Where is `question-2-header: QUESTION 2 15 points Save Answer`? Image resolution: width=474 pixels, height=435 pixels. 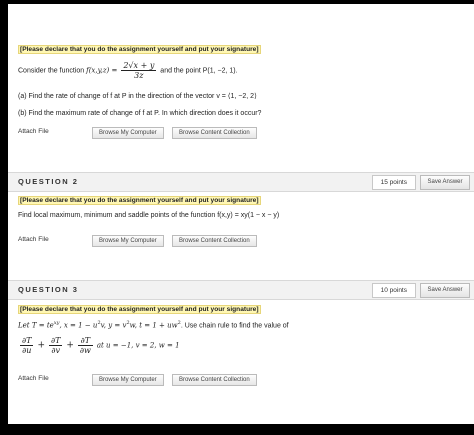 question-2-header: QUESTION 2 15 points Save Answer is located at coordinates (241, 182).